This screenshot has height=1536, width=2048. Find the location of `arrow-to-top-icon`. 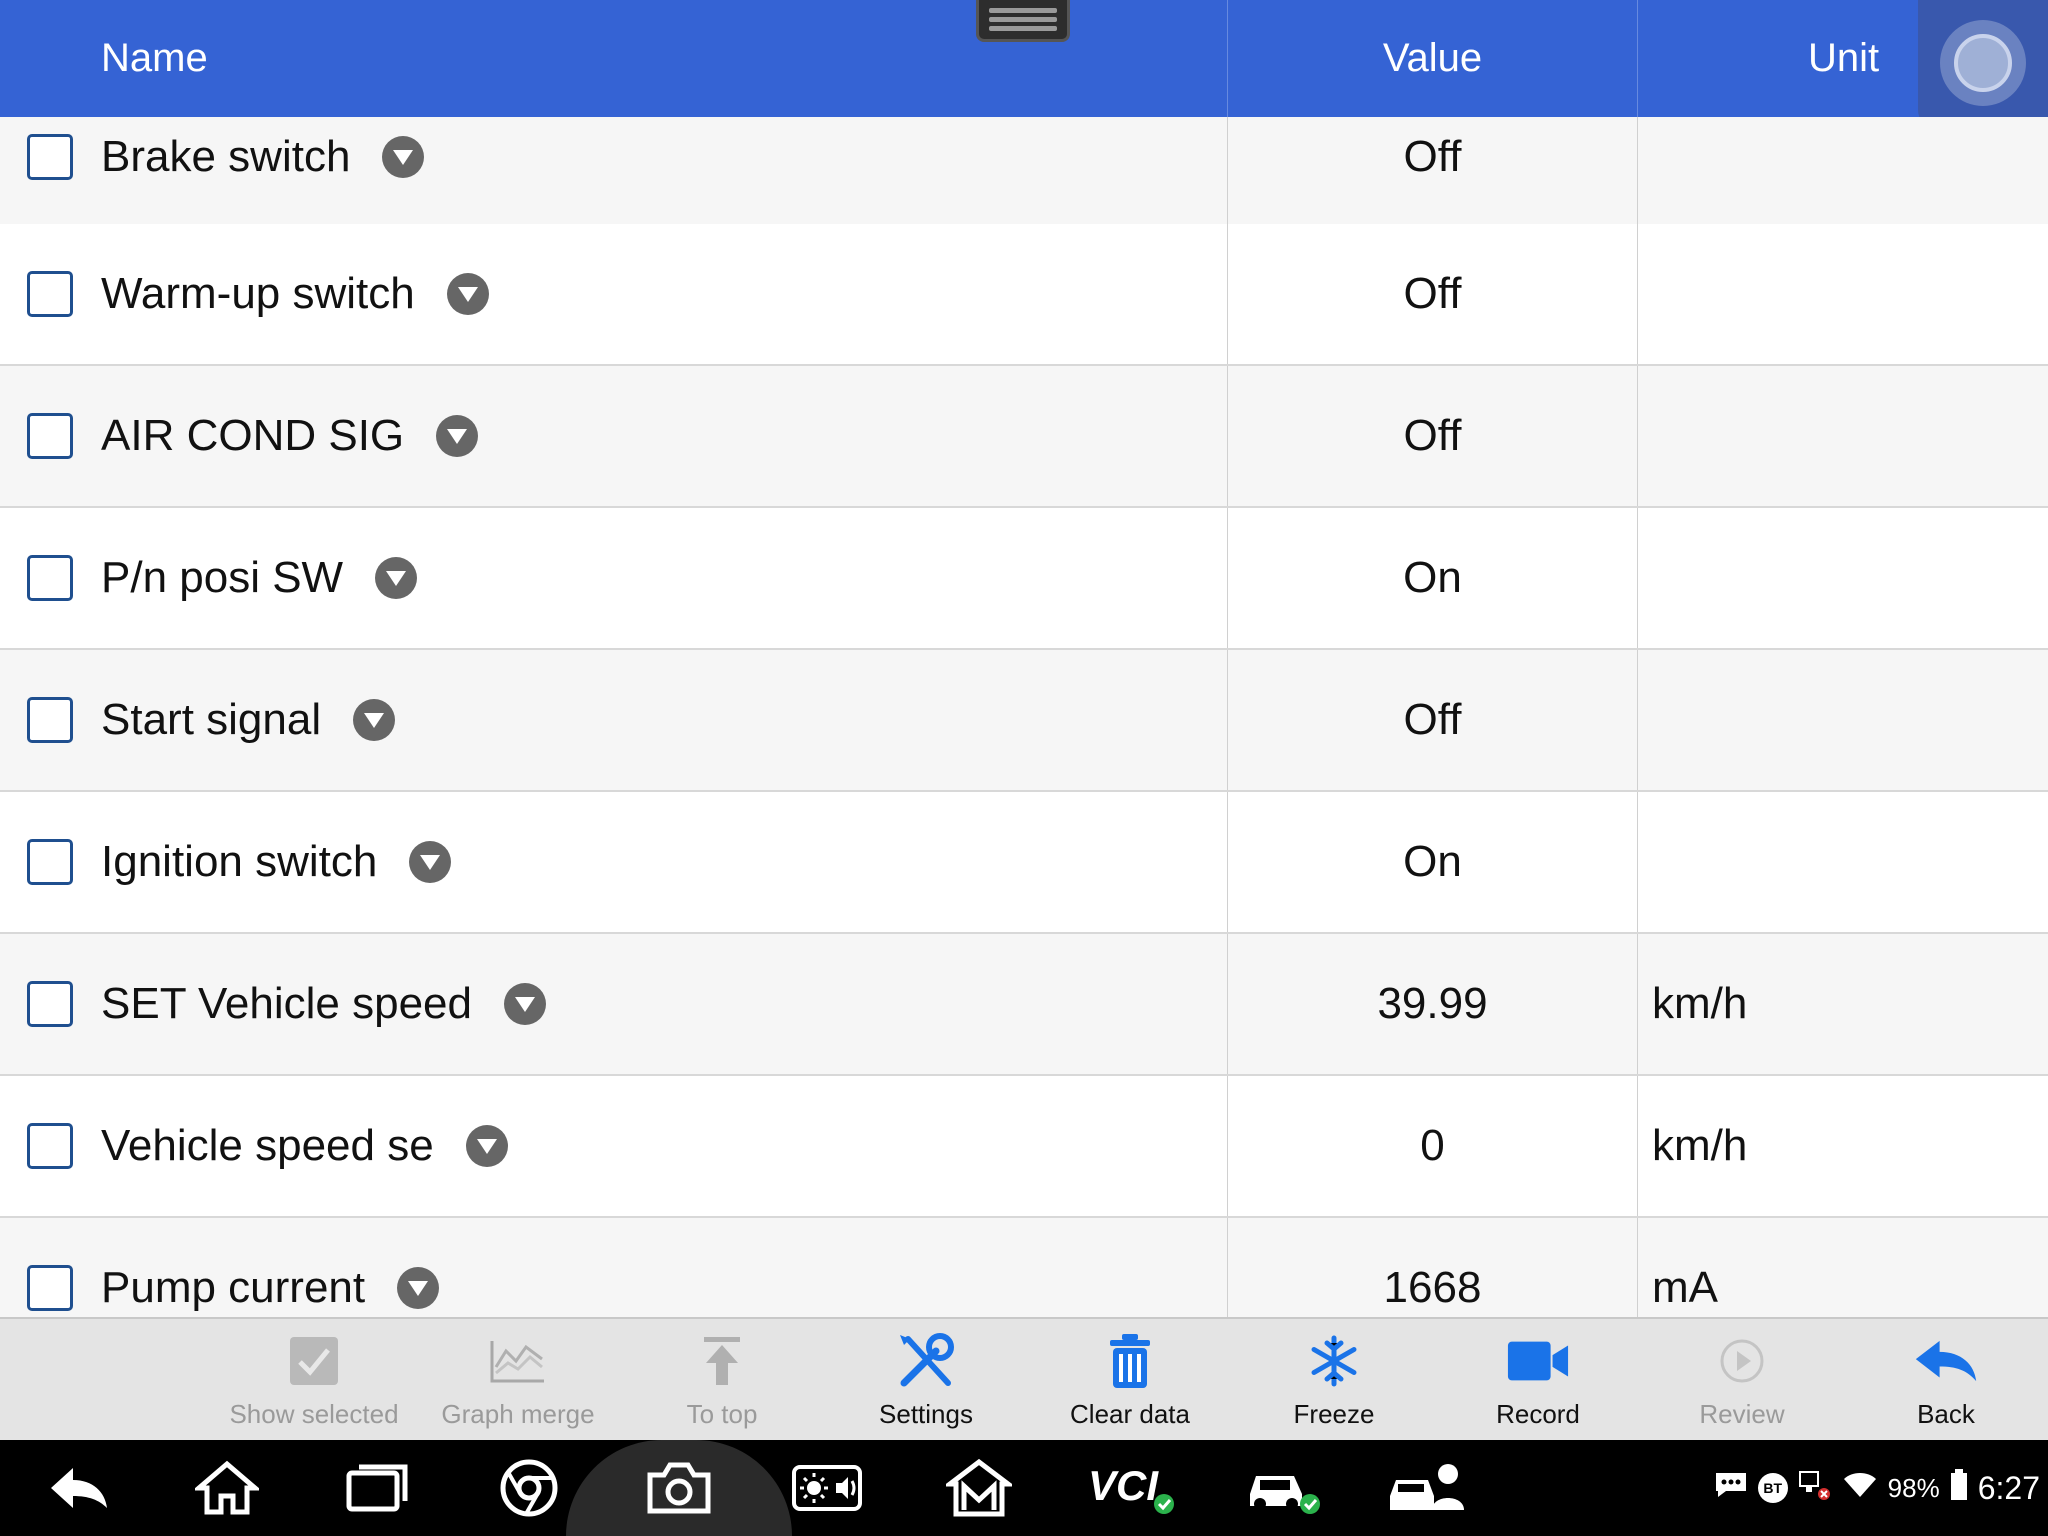

arrow-to-top-icon is located at coordinates (722, 1361).